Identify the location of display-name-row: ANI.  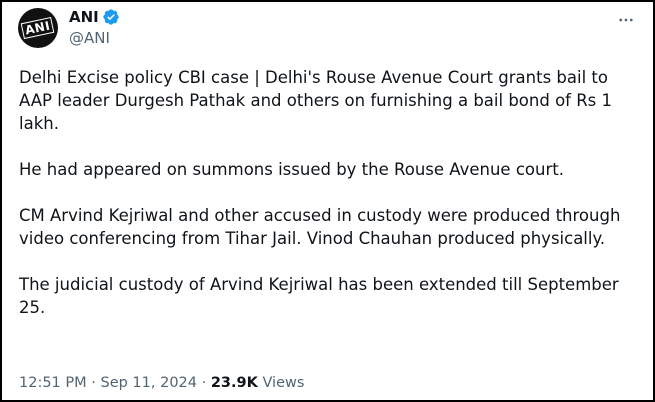
(94, 17).